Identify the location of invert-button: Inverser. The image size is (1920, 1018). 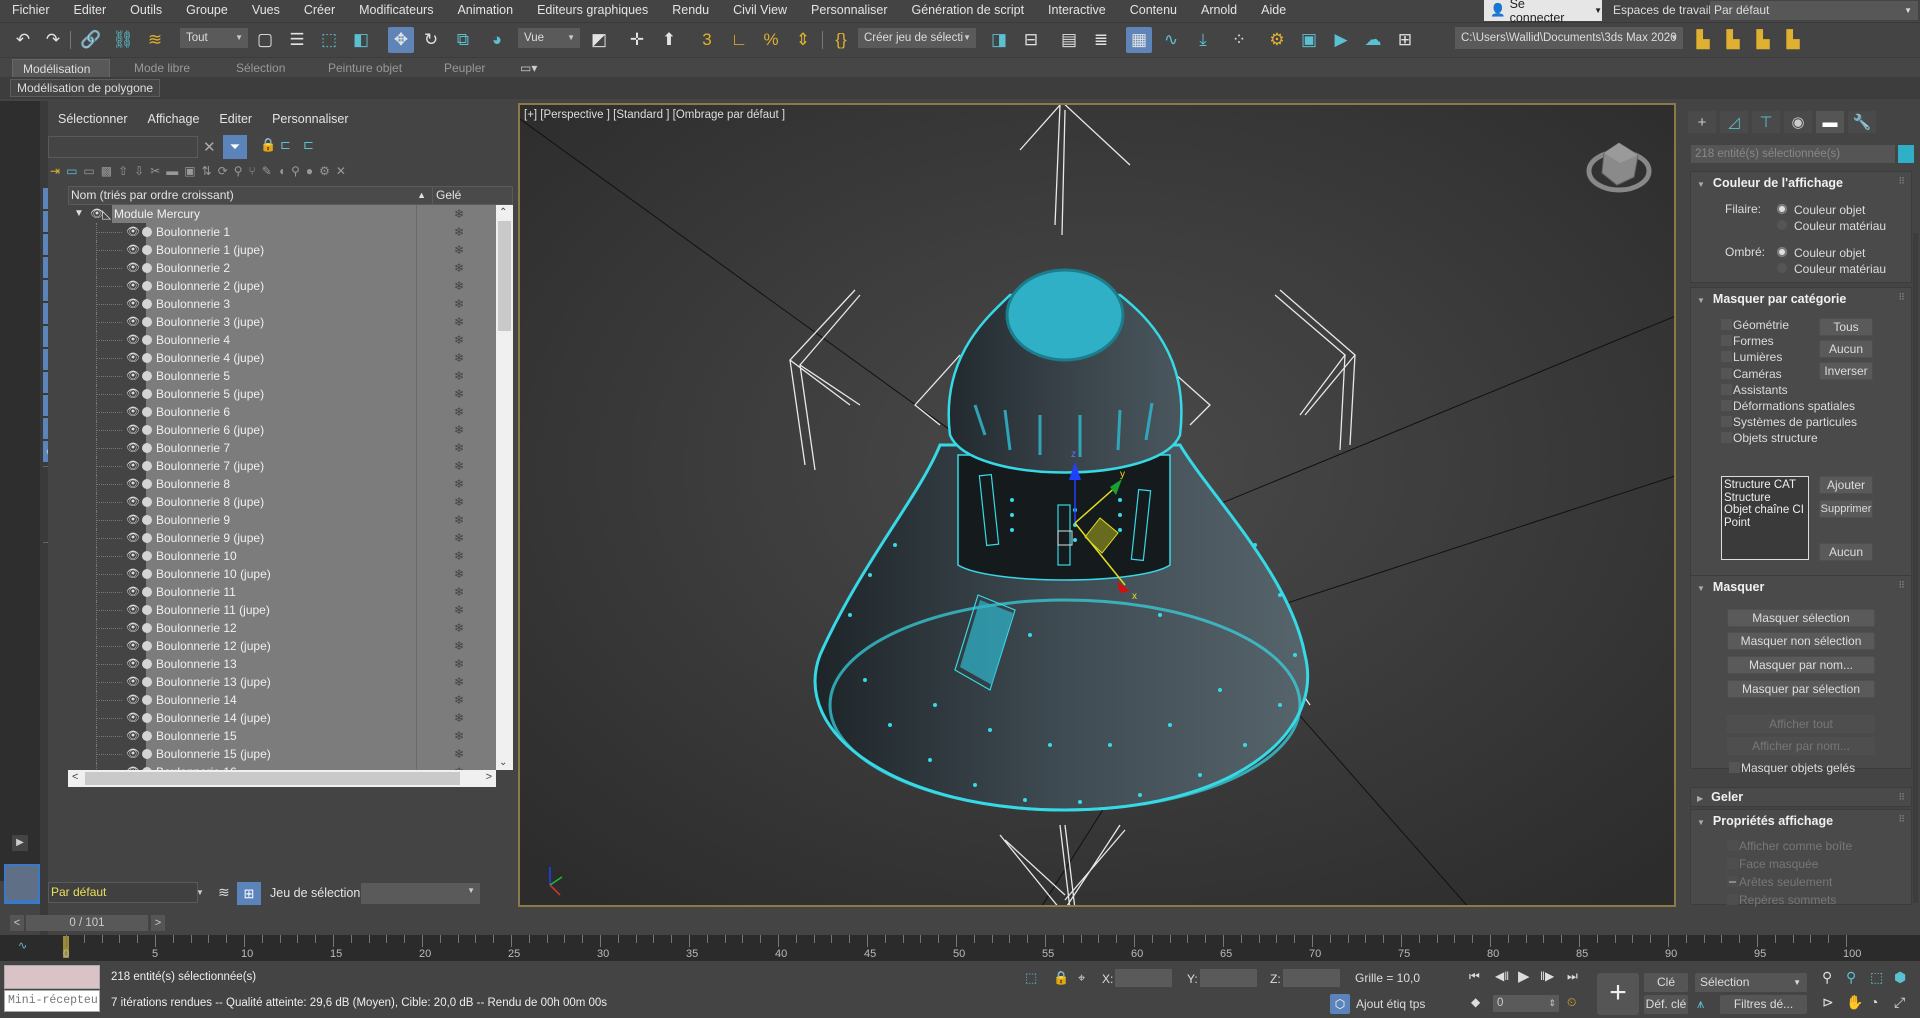
(1846, 371).